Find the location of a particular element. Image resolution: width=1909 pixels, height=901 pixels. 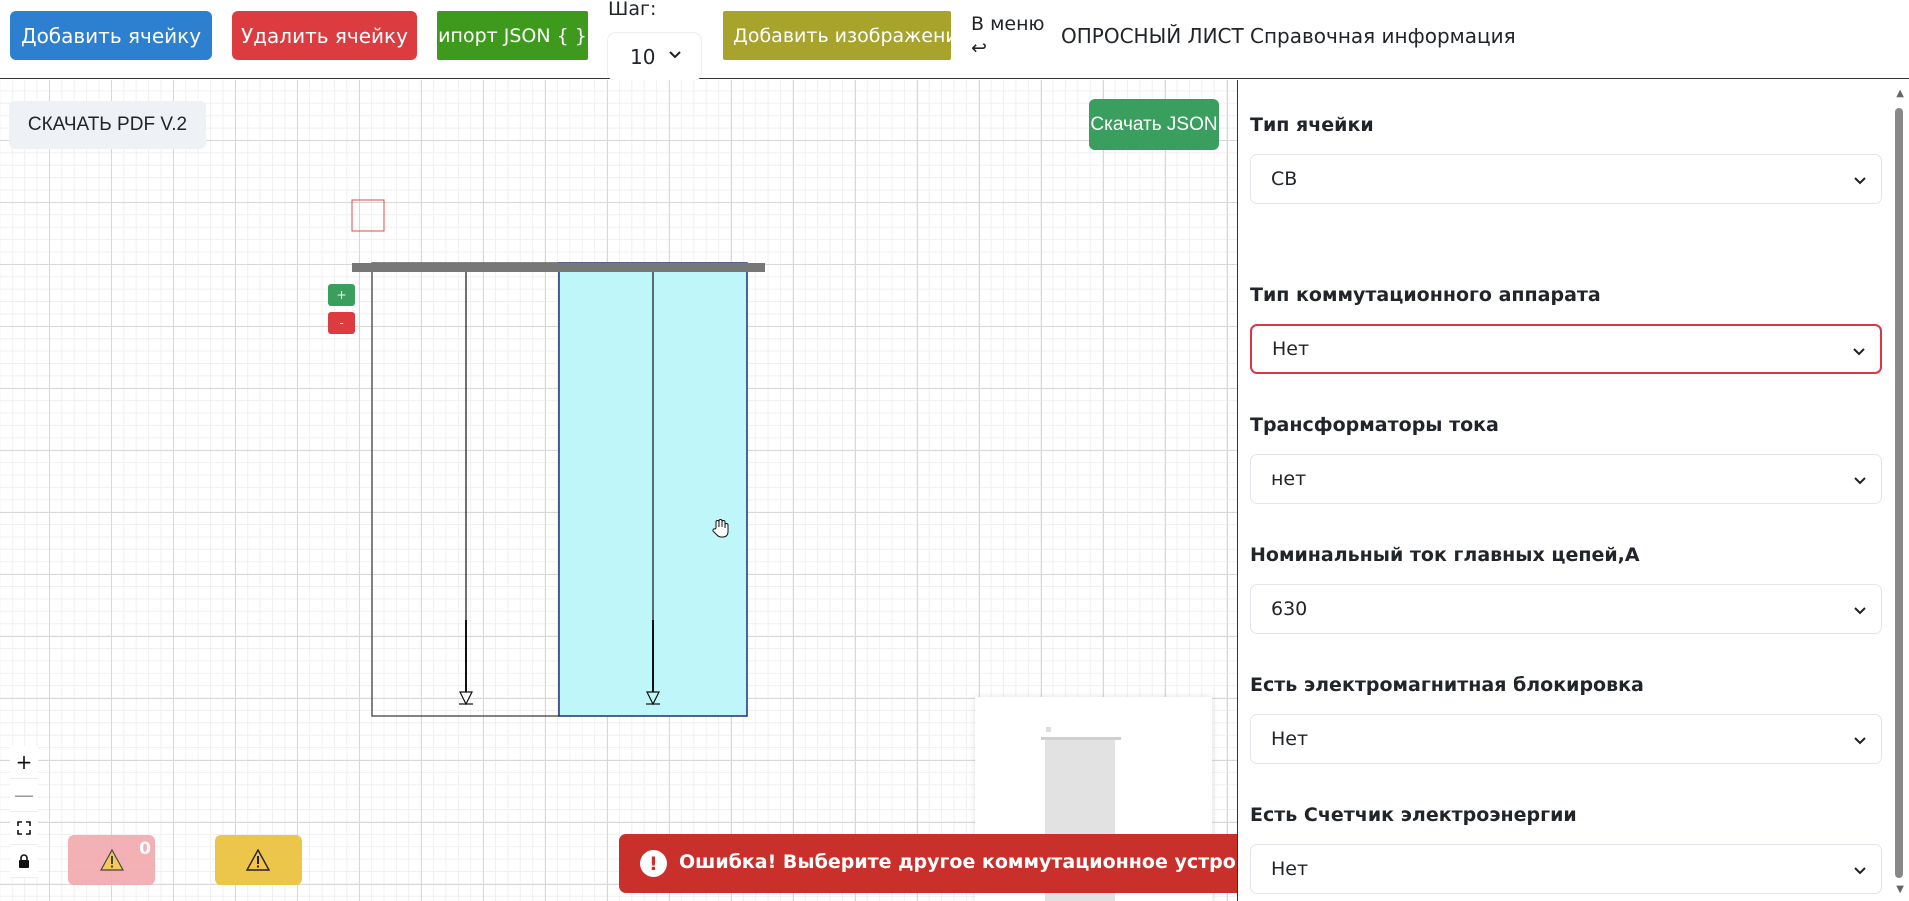

add-image-button: Добавить изображени is located at coordinates (837, 35).